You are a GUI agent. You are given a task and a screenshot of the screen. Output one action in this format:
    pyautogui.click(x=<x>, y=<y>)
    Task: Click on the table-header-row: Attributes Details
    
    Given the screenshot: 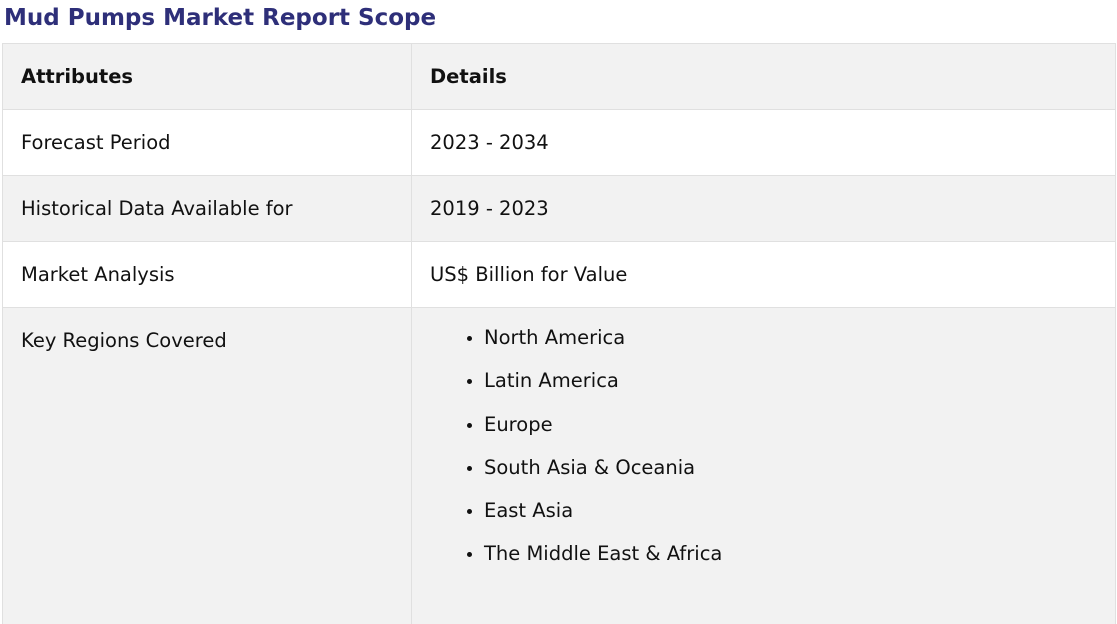 What is the action you would take?
    pyautogui.click(x=559, y=76)
    